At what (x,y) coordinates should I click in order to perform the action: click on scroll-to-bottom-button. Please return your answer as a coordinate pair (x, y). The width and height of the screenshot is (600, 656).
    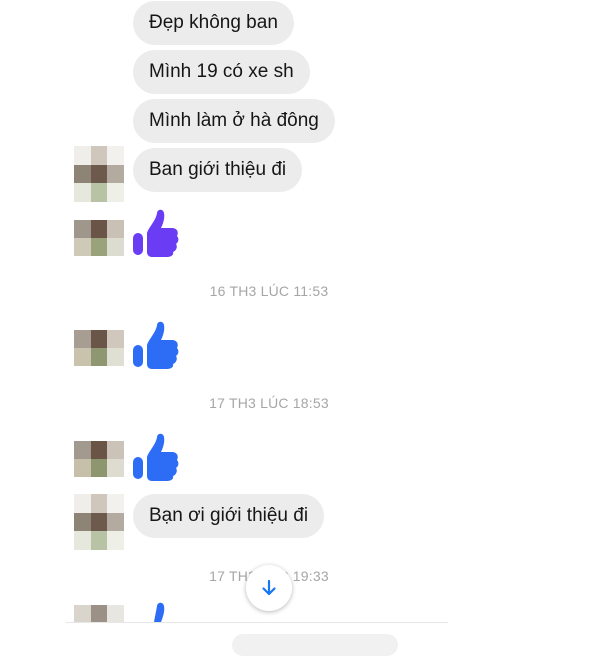
    Looking at the image, I should click on (269, 588).